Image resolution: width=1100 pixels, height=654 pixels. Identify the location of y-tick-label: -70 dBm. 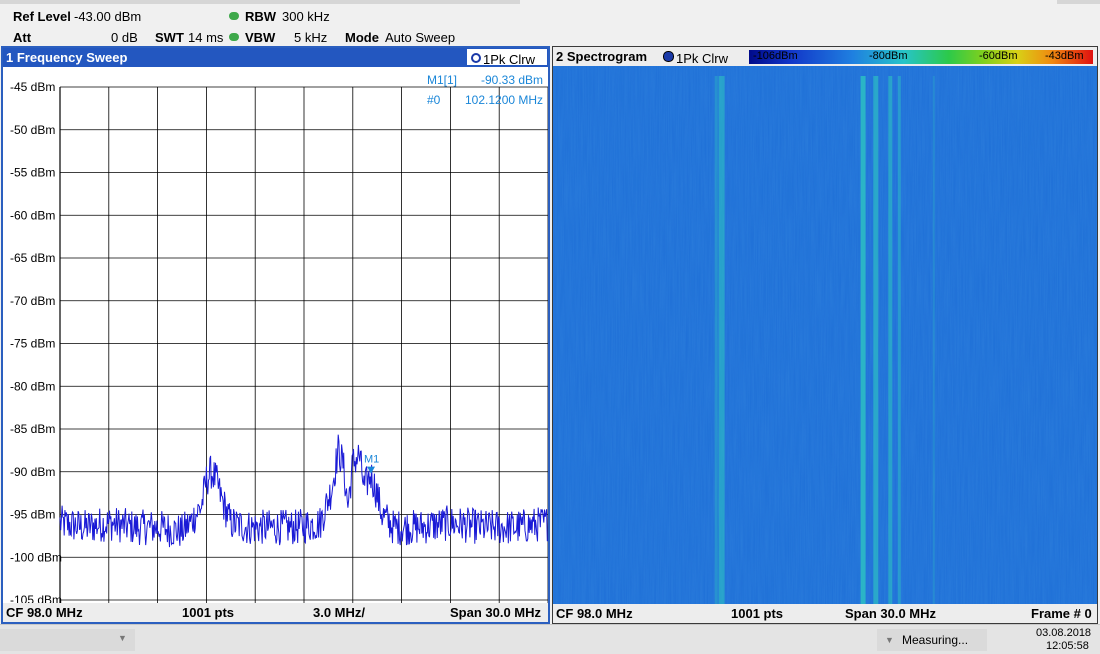
(32, 301).